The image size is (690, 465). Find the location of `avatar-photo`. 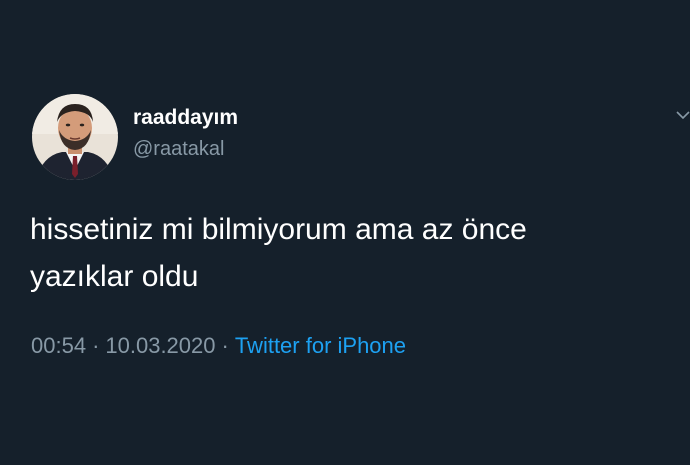

avatar-photo is located at coordinates (75, 137).